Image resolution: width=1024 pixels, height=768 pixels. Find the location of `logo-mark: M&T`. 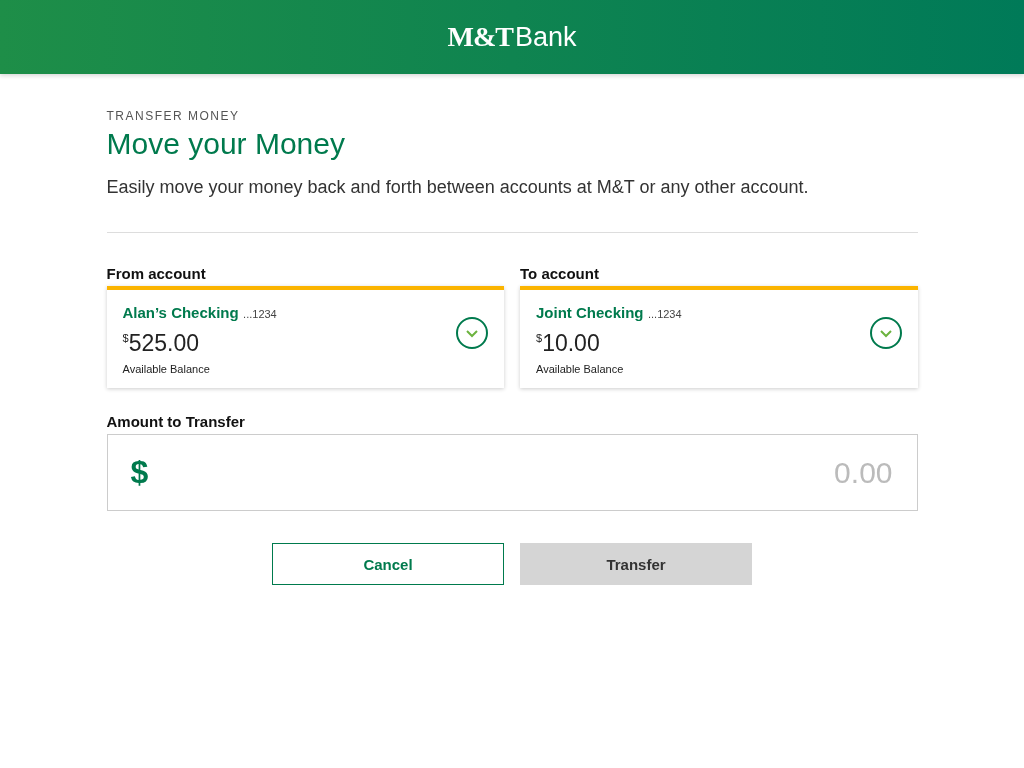

logo-mark: M&T is located at coordinates (480, 37).